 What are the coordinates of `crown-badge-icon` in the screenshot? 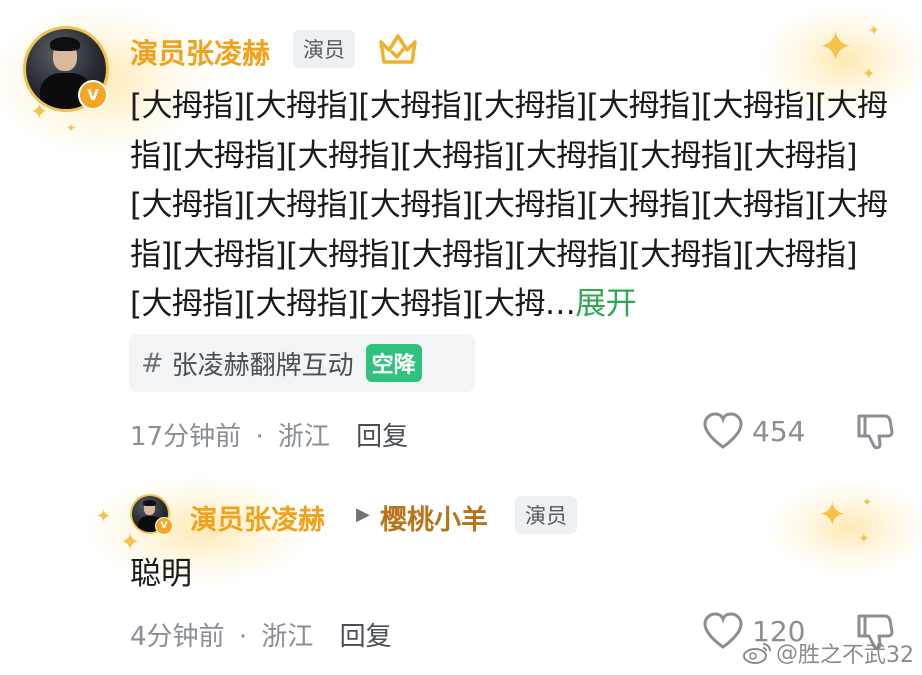 It's located at (398, 49).